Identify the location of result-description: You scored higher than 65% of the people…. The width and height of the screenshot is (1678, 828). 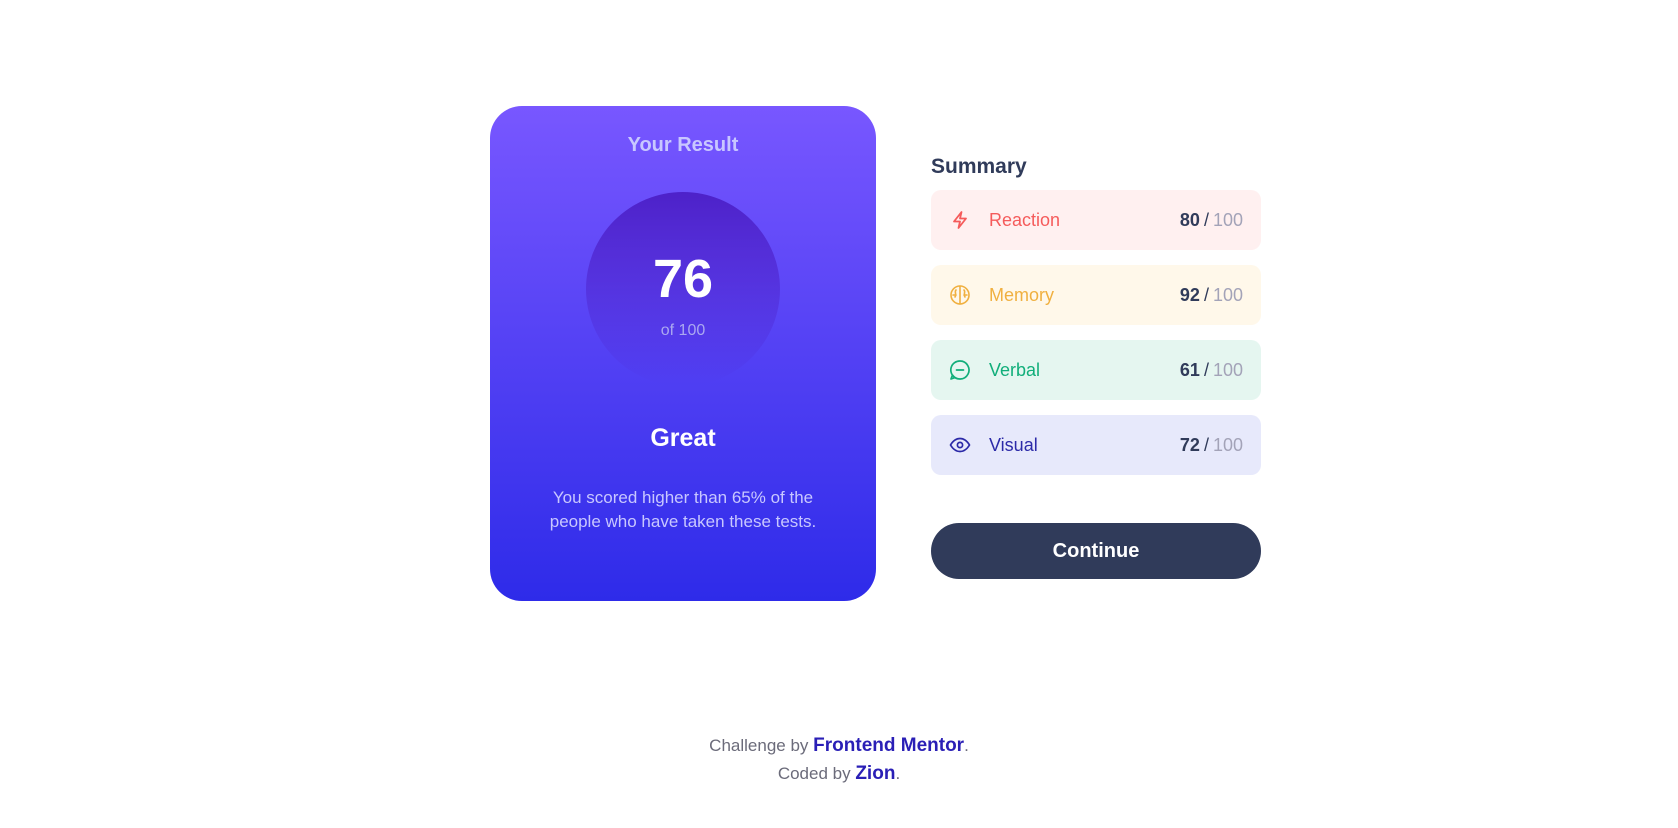
(683, 509).